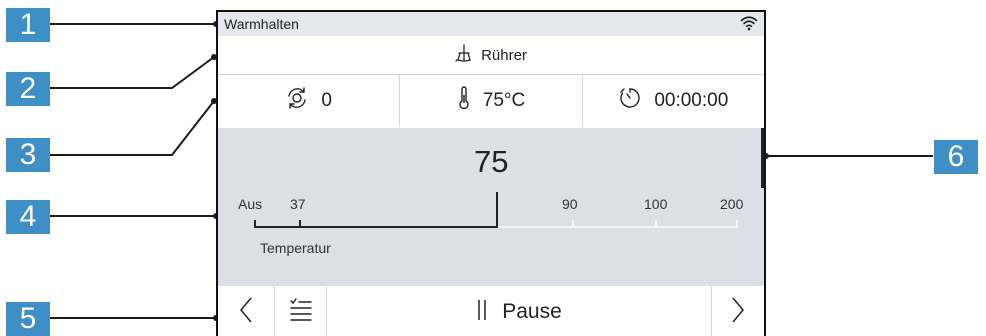 The width and height of the screenshot is (986, 336). What do you see at coordinates (732, 204) in the screenshot?
I see `tick-label-200: 200` at bounding box center [732, 204].